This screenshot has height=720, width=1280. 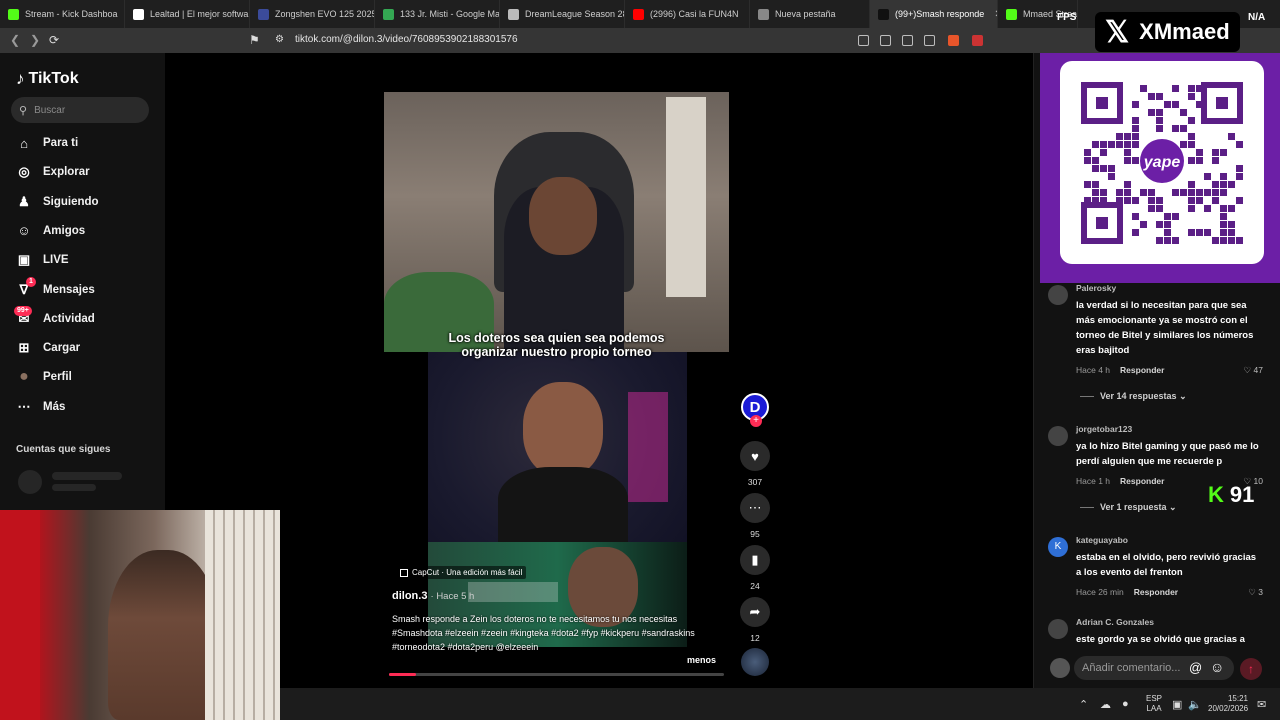 I want to click on browser-tab: (99+)Smash responde✕, so click(x=934, y=14).